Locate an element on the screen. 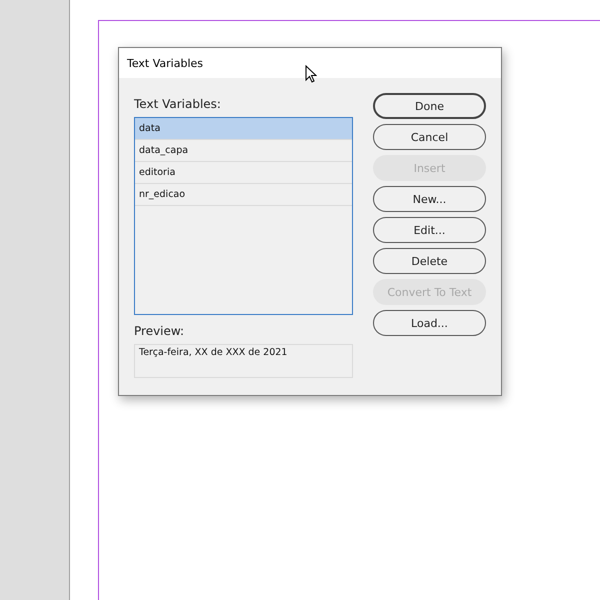  preview-label: Preview: is located at coordinates (160, 331).